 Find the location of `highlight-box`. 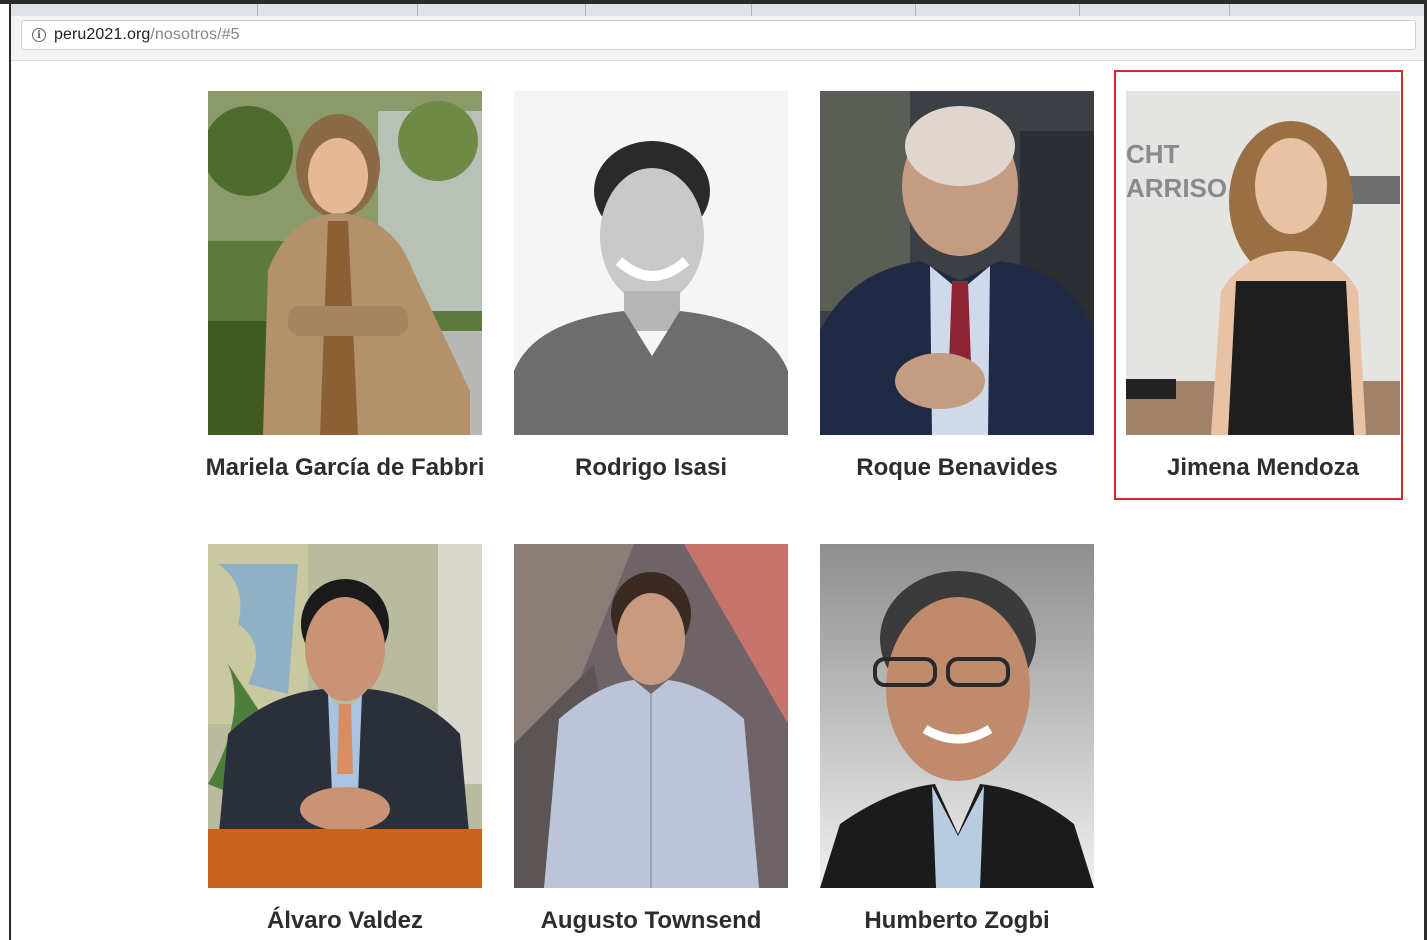

highlight-box is located at coordinates (1258, 285).